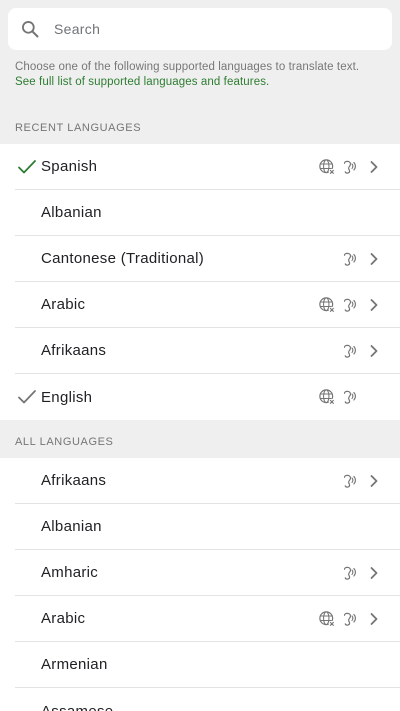 This screenshot has width=400, height=711. I want to click on language-label: Cantonese (Traditional), so click(123, 258).